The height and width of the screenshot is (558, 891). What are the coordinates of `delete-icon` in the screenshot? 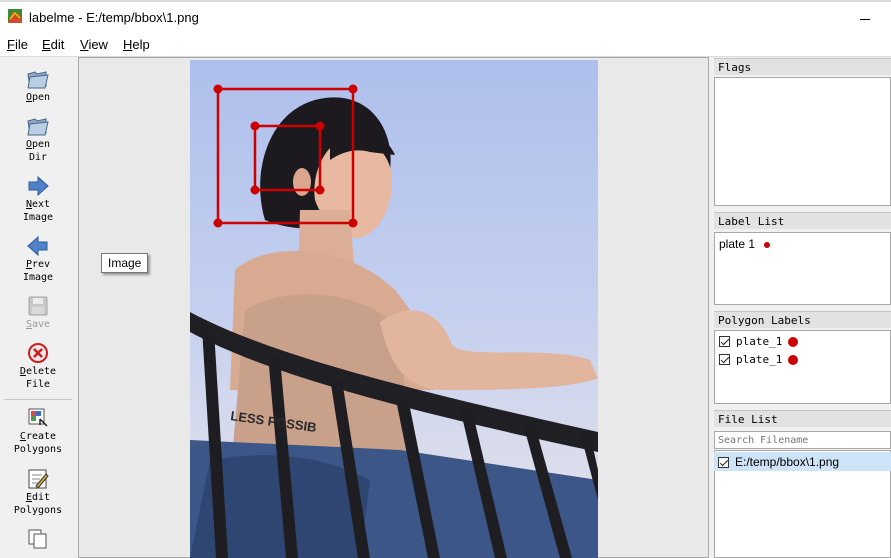 It's located at (38, 353).